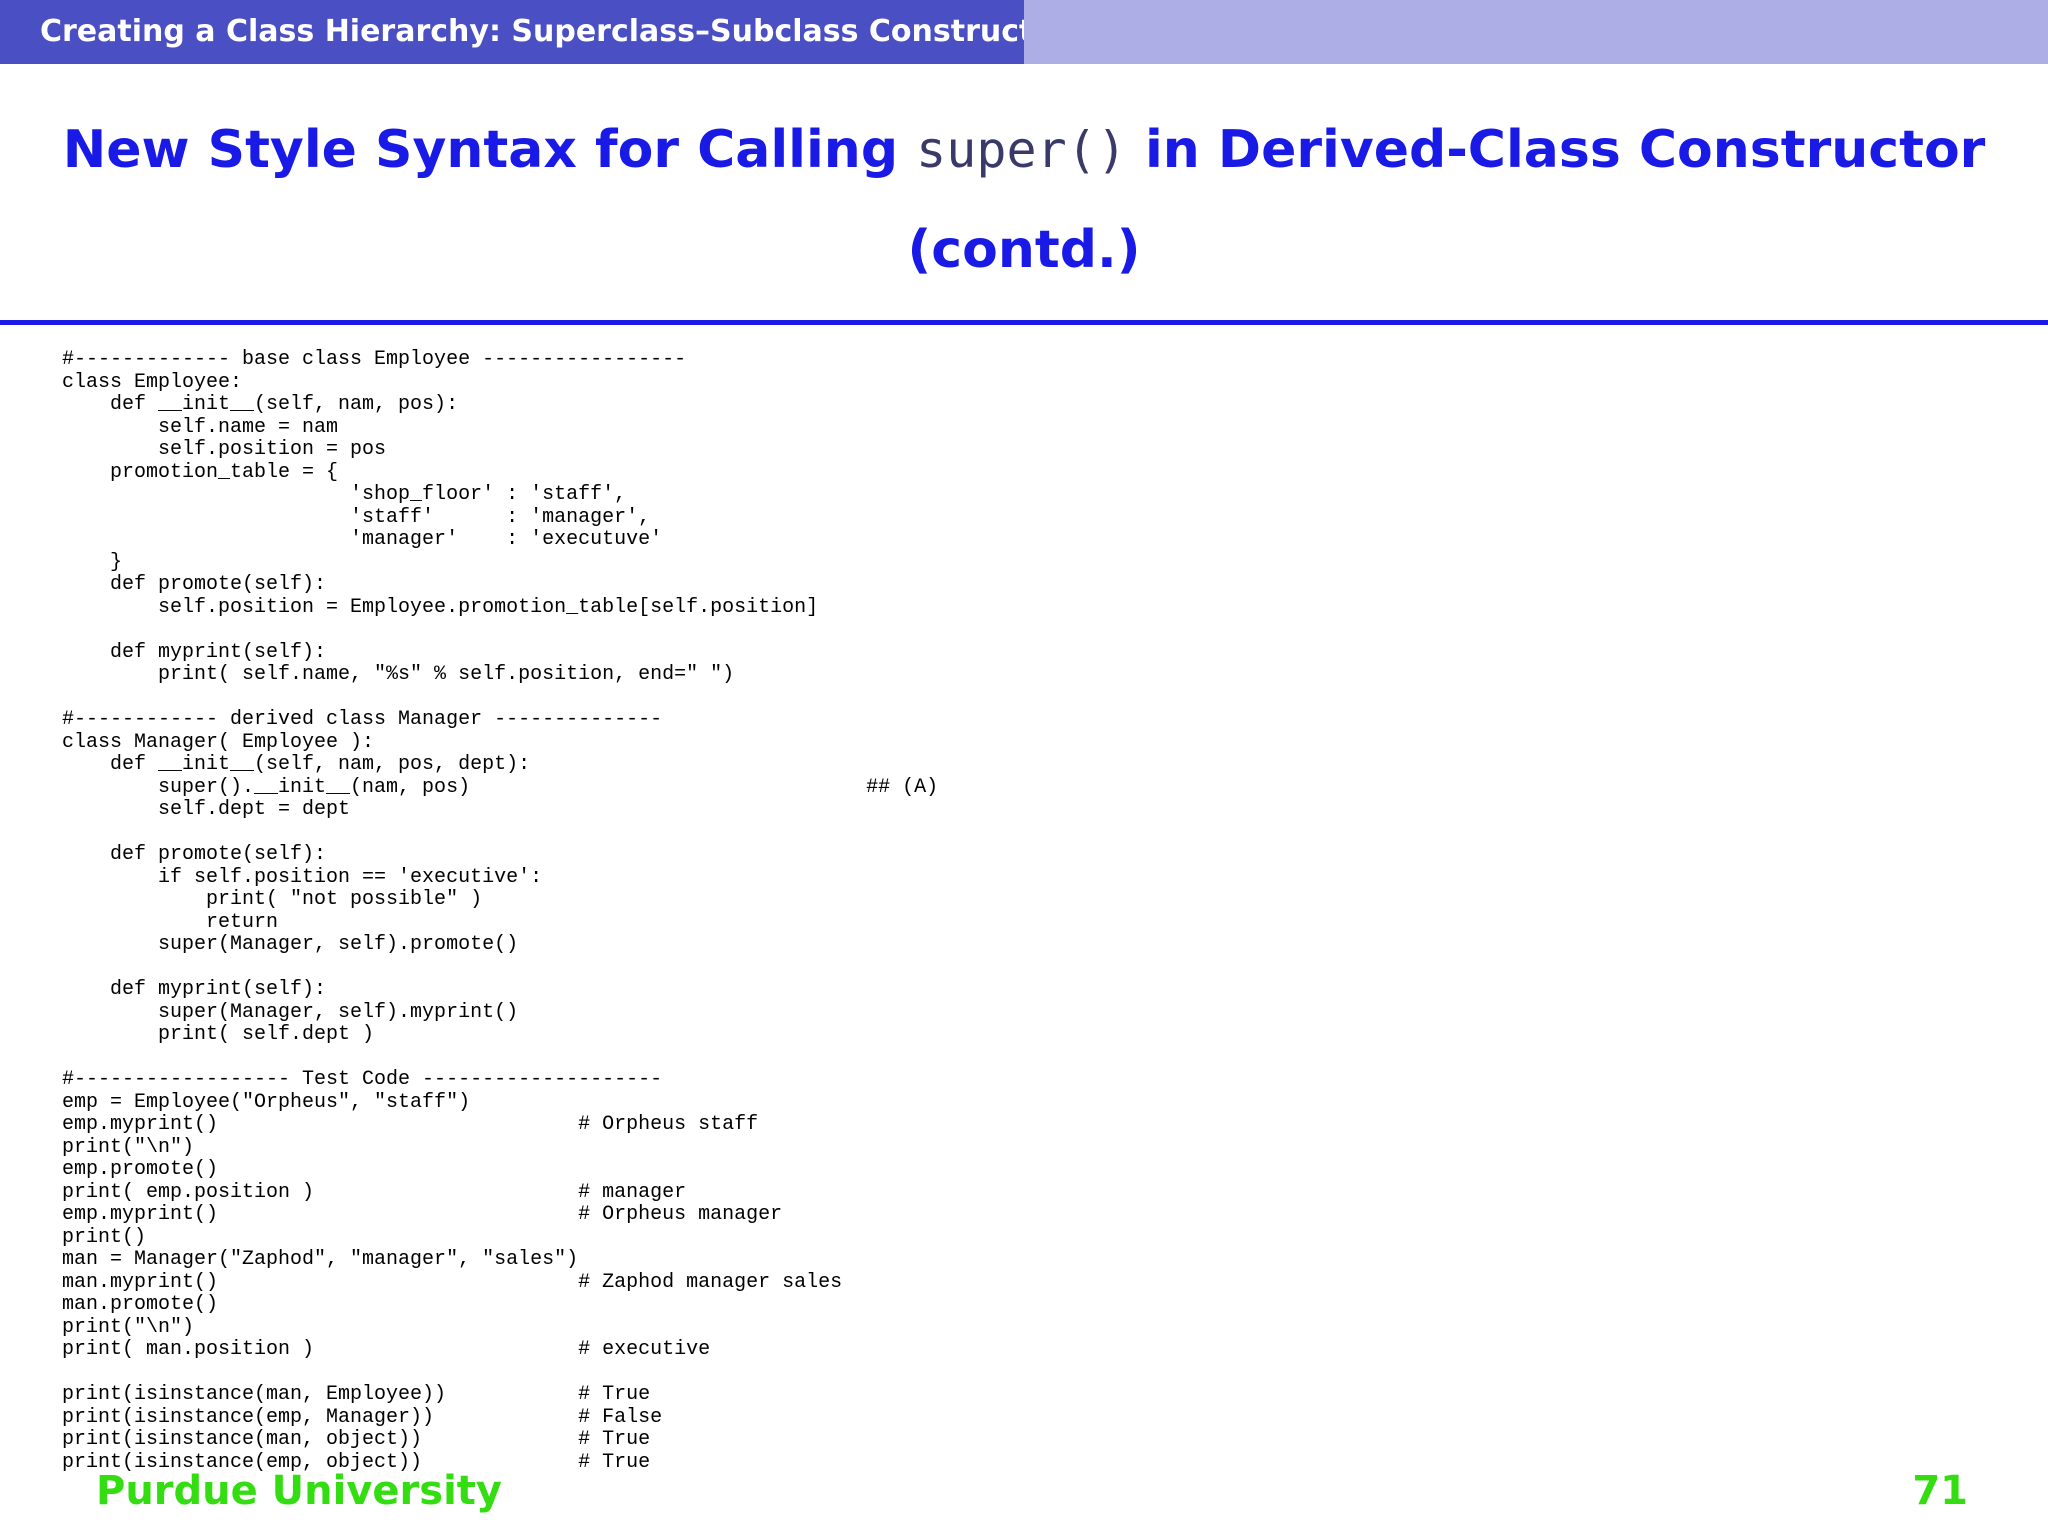 The height and width of the screenshot is (1536, 2048). Describe the element at coordinates (299, 1491) in the screenshot. I see `footer-institution: Purdue University` at that location.